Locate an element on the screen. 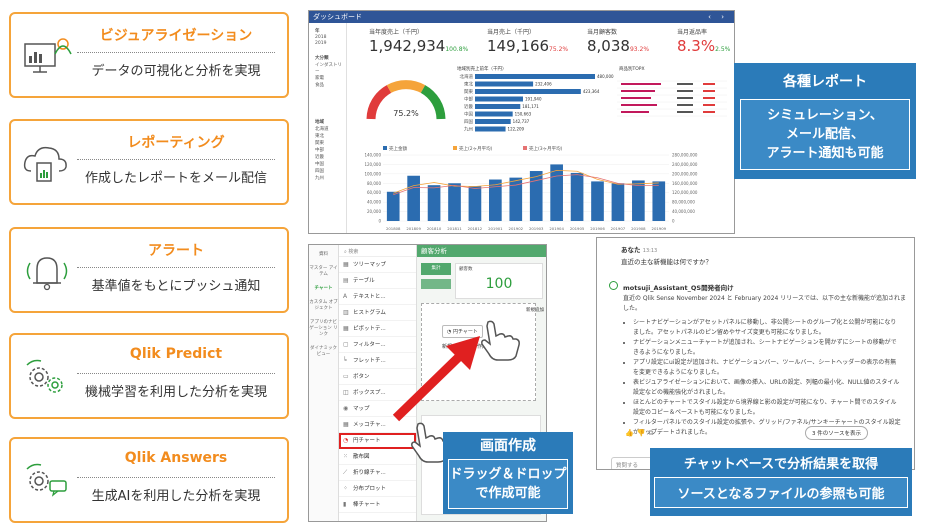 The height and width of the screenshot is (531, 925). callout-screen-creation: 画面作成 ドラッグ＆ドロップ で作成可能 is located at coordinates (508, 473).